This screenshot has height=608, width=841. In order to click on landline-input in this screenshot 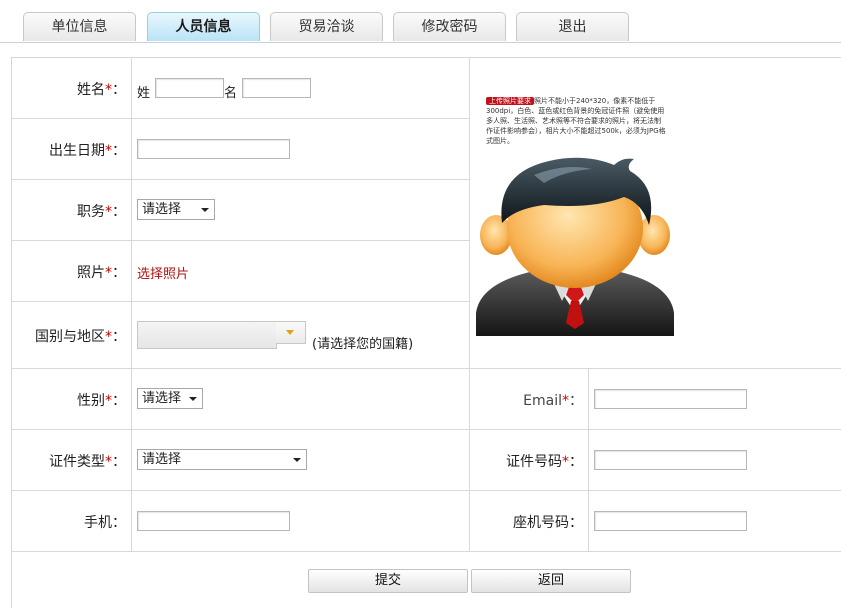, I will do `click(670, 521)`.